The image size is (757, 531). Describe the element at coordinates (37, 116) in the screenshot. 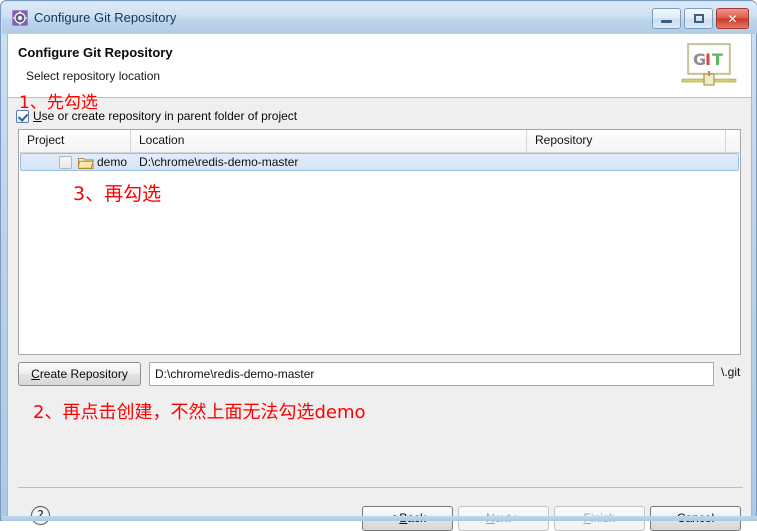

I see `use-parent-folder-mnemonic: U` at that location.